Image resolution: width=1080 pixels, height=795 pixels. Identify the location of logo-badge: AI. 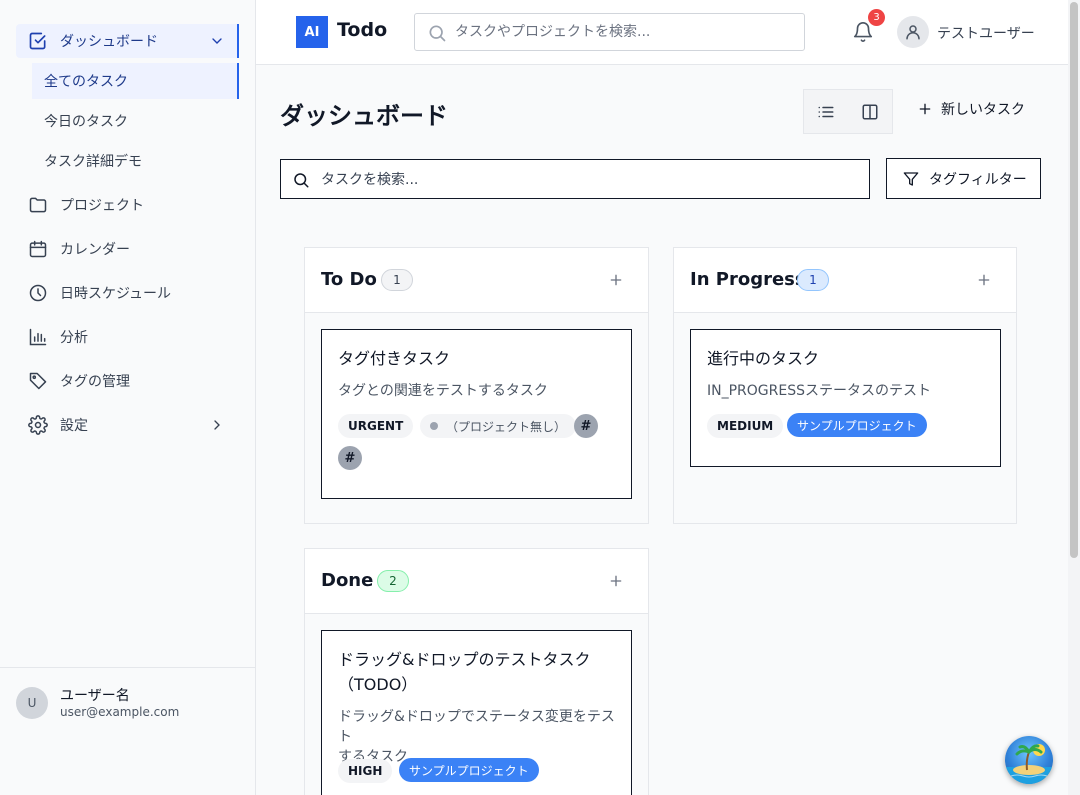
(312, 32).